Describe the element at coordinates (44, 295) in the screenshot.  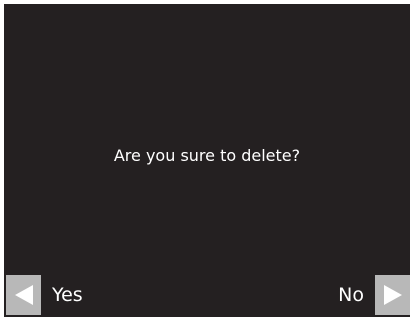
I see `yes-button: Yes` at that location.